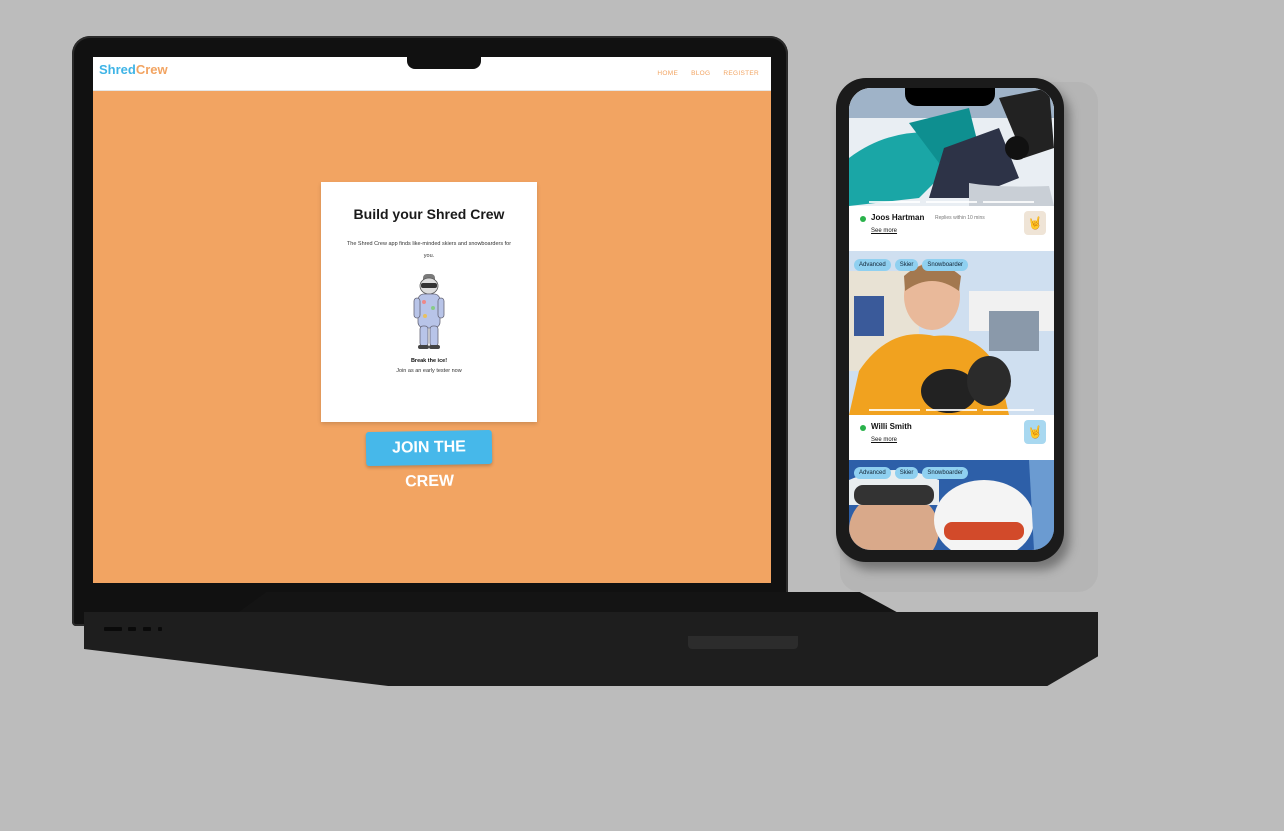 This screenshot has height=831, width=1284. I want to click on nav-links: HOME BLOG REGISTER, so click(708, 73).